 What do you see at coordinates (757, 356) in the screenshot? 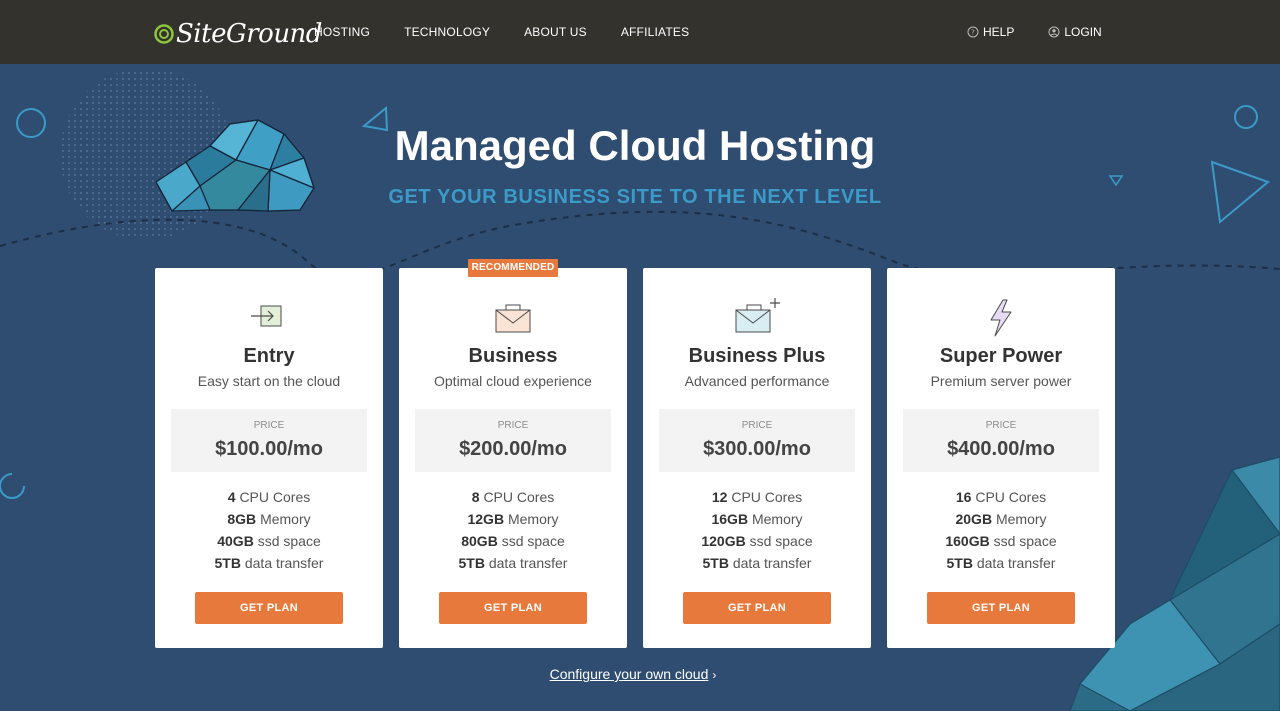
I see `plan-name: Business Plus` at bounding box center [757, 356].